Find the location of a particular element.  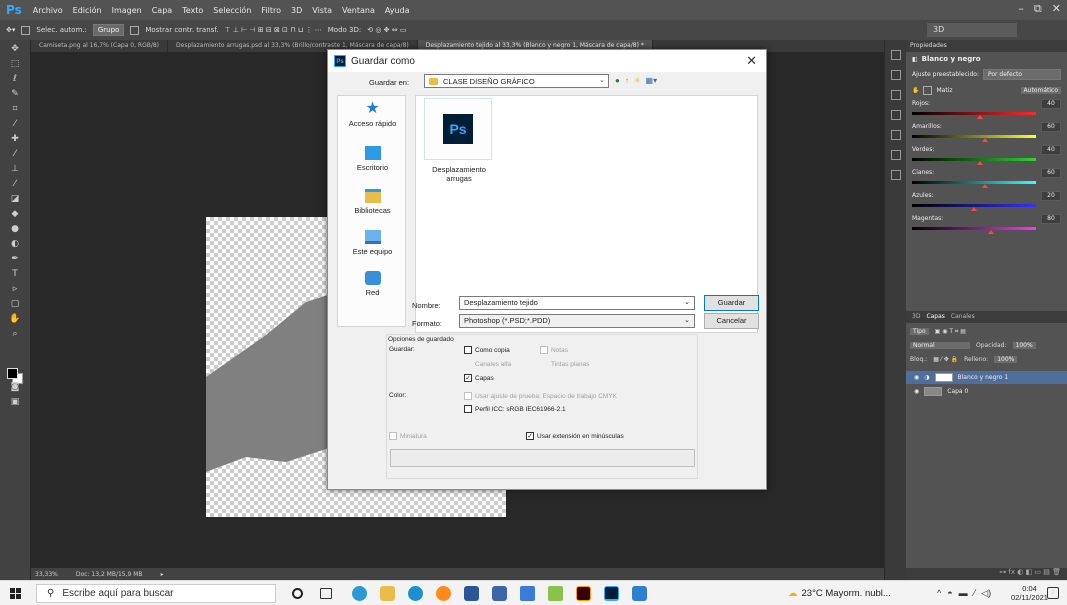

close-app-button: ✕ is located at coordinates (1056, 9).